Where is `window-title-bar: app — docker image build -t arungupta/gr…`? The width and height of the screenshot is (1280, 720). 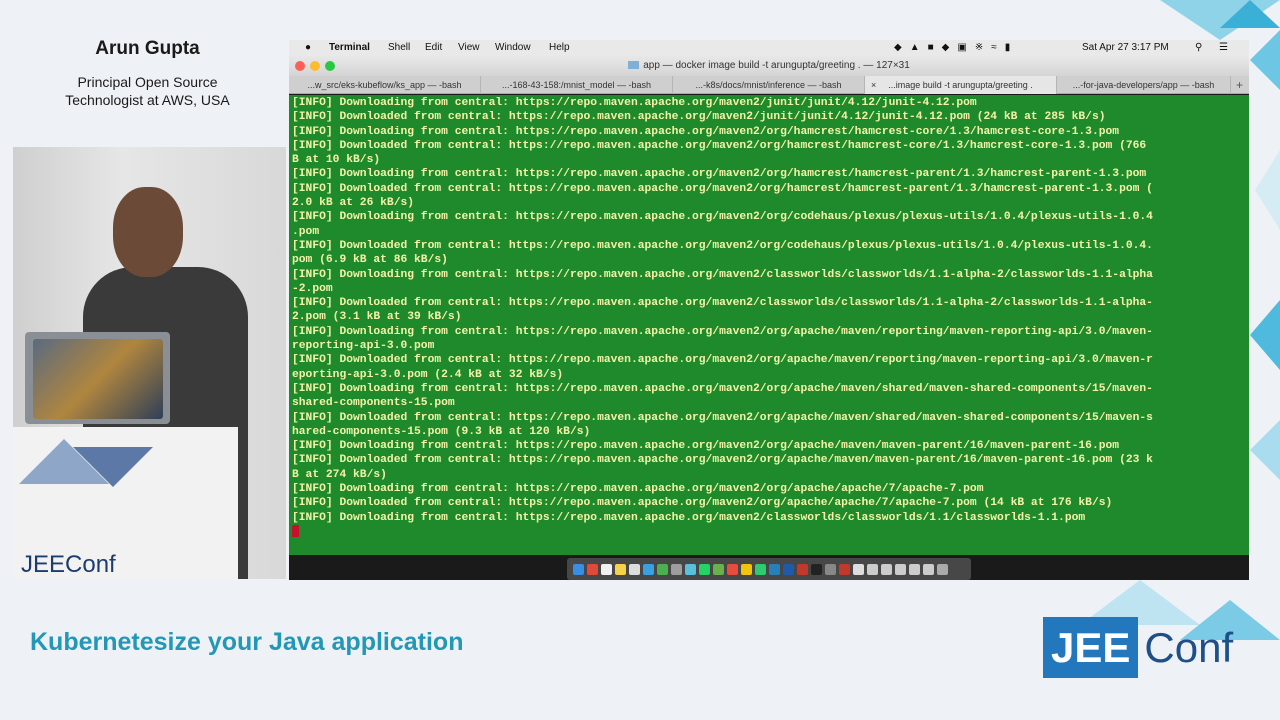 window-title-bar: app — docker image build -t arungupta/gr… is located at coordinates (769, 66).